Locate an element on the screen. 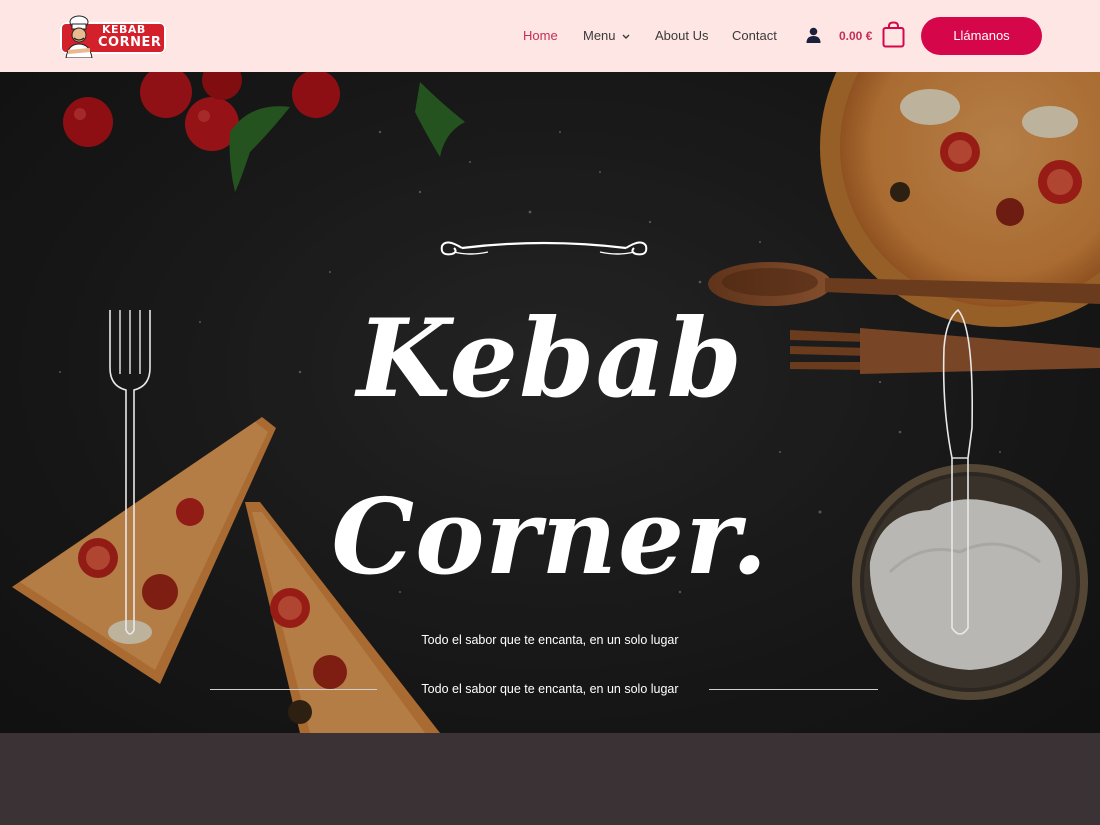  user-icon is located at coordinates (813, 35).